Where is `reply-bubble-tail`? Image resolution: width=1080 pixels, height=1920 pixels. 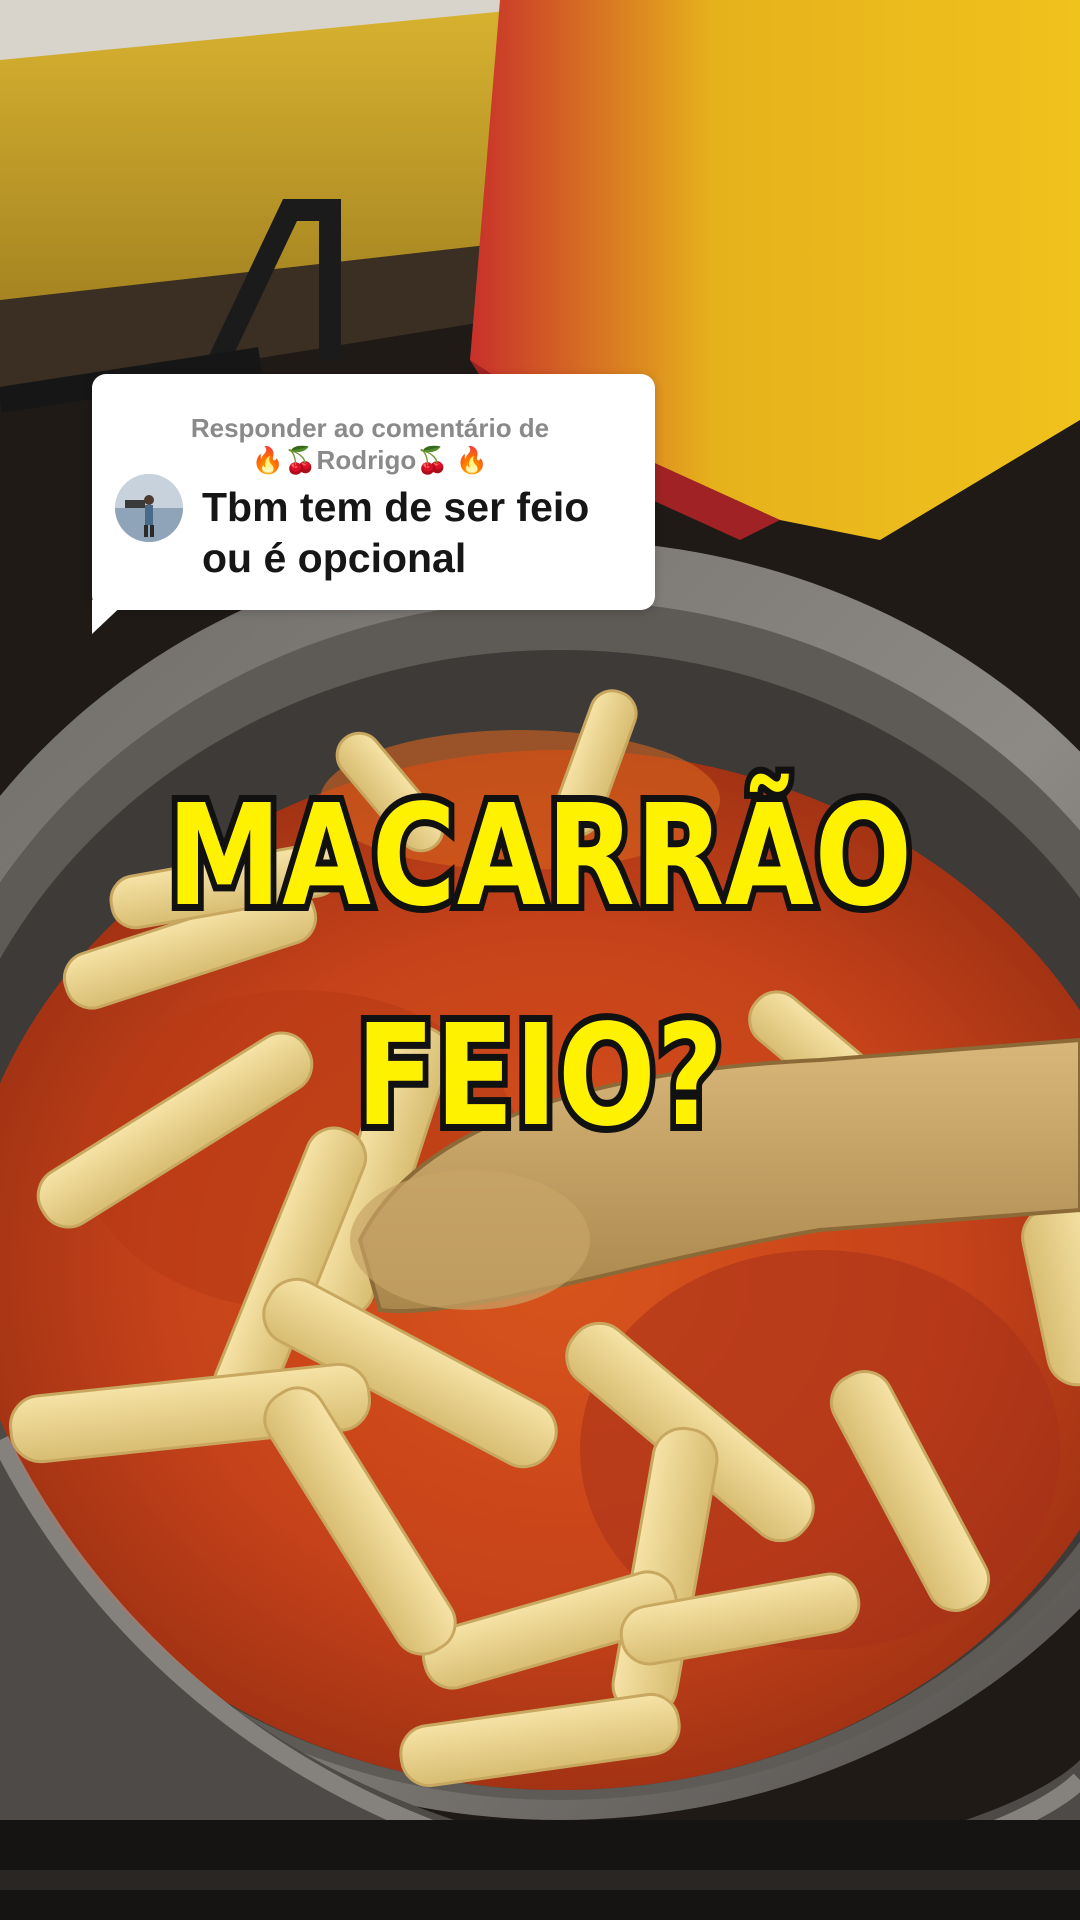 reply-bubble-tail is located at coordinates (110, 617).